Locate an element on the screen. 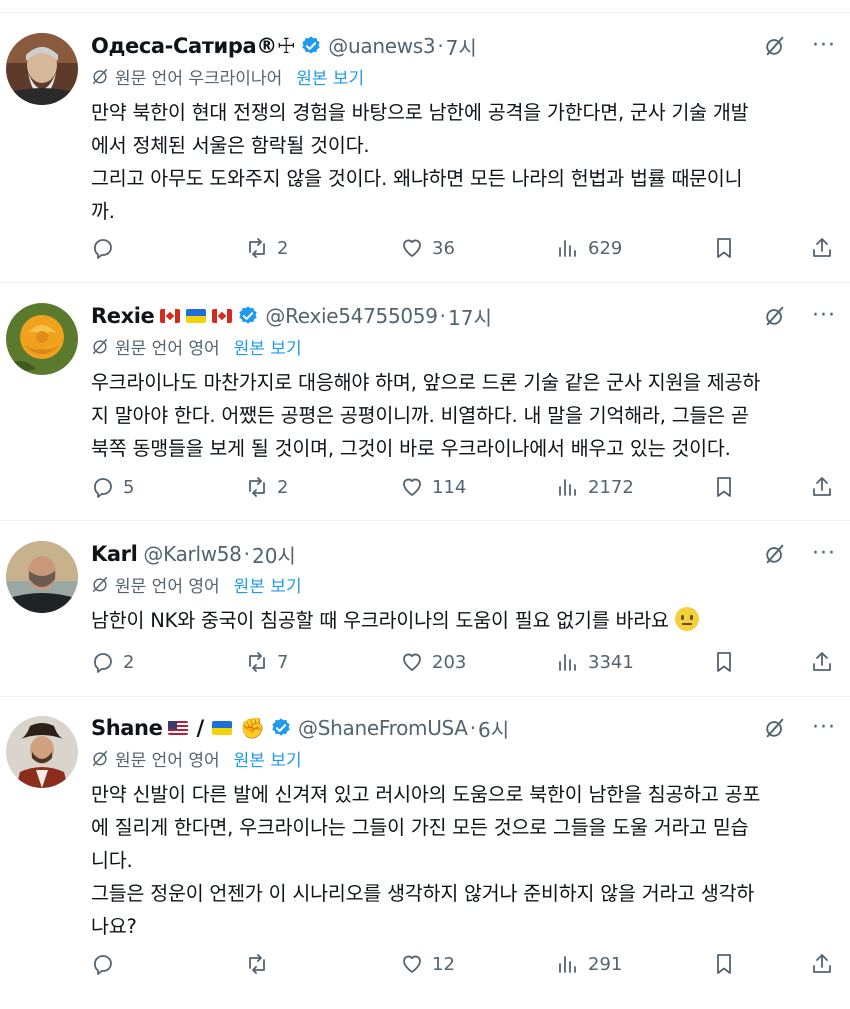 The height and width of the screenshot is (1009, 850). views-button: 2172 is located at coordinates (595, 487).